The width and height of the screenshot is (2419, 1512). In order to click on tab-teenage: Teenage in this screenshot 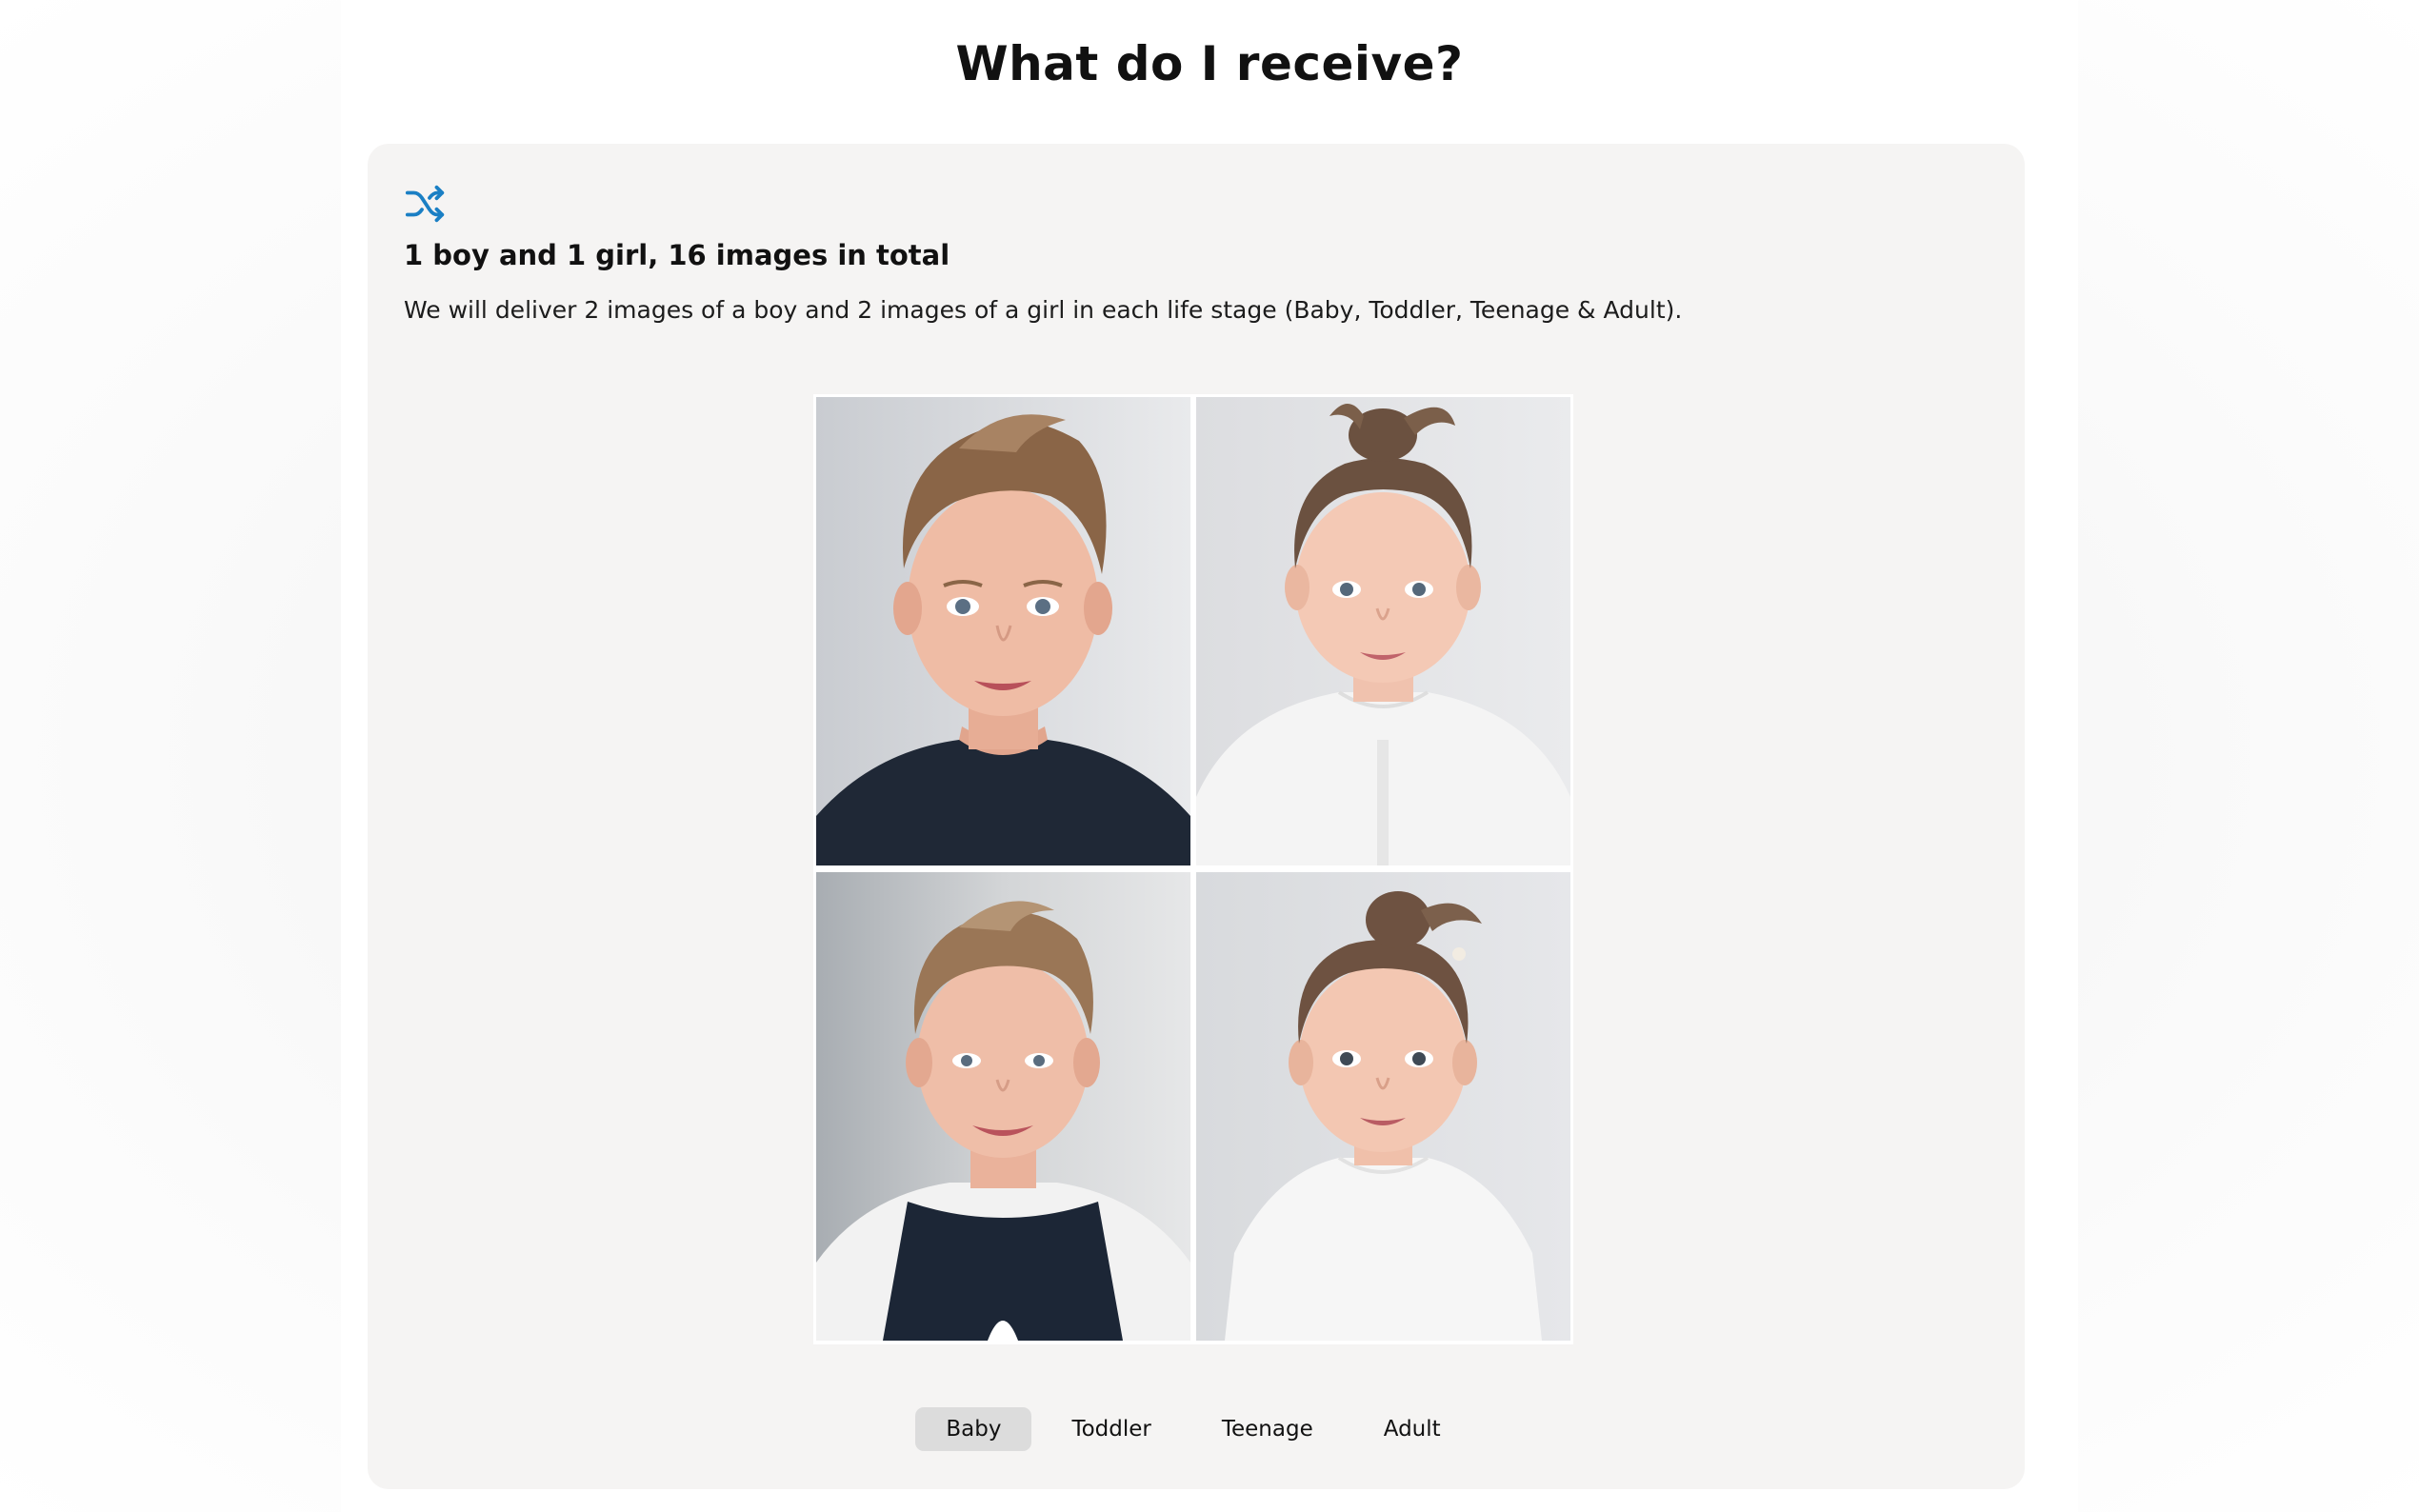, I will do `click(1267, 1429)`.